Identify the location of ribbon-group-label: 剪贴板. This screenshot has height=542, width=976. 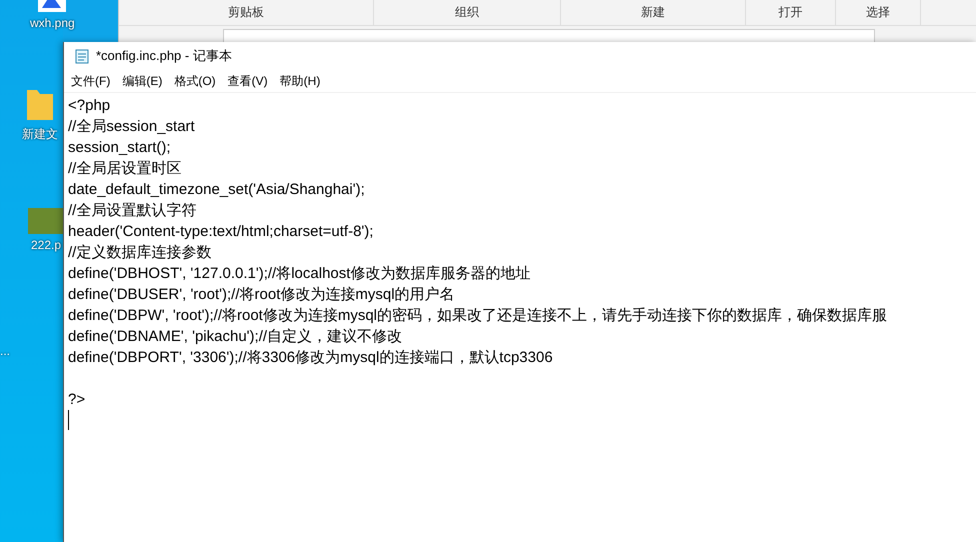
(246, 12).